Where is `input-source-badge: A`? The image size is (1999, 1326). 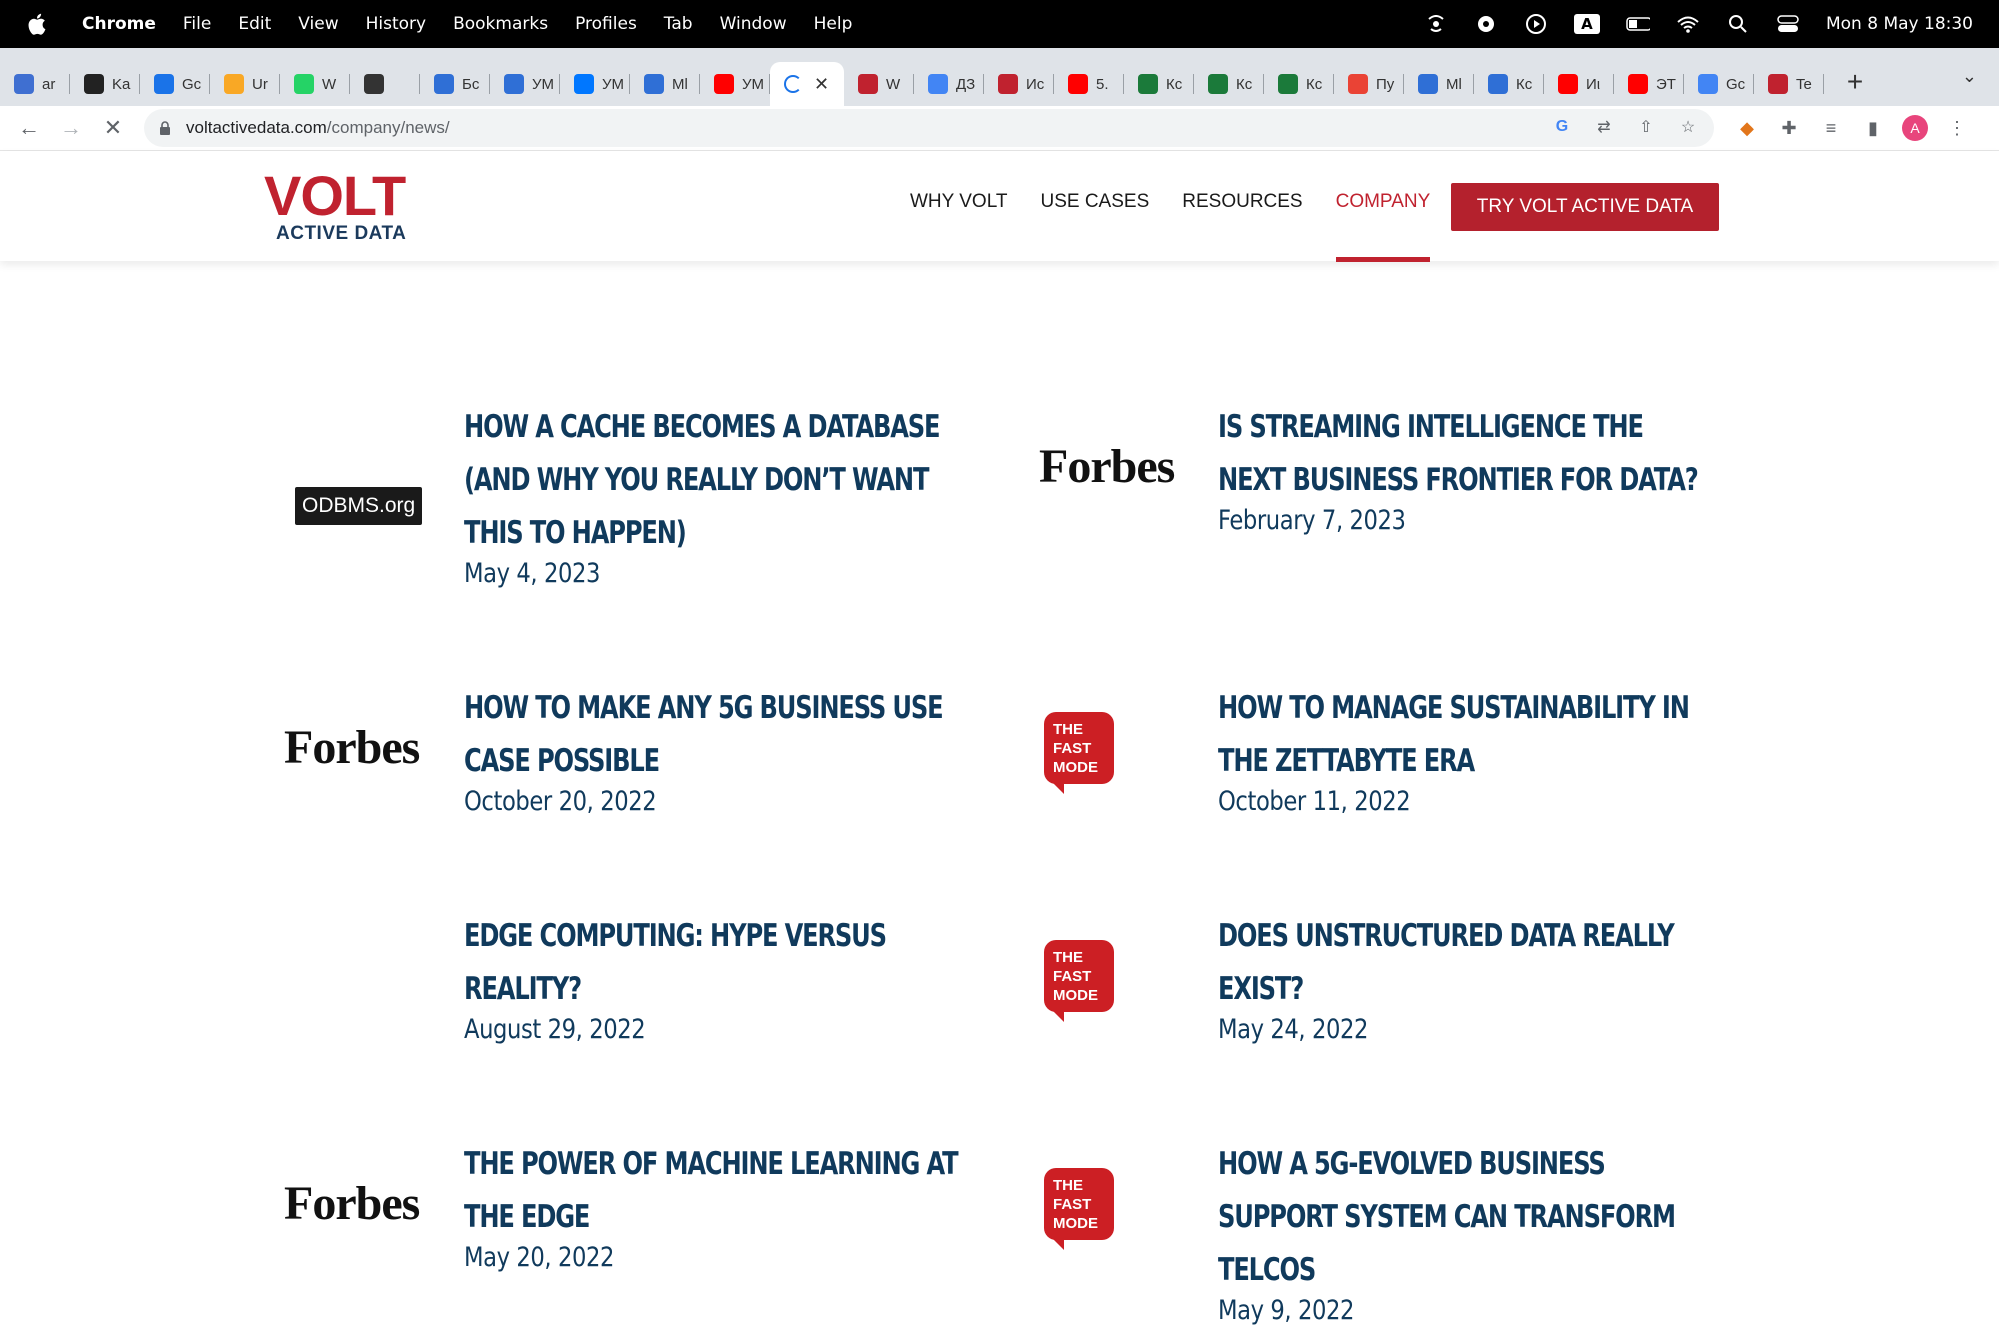 input-source-badge: A is located at coordinates (1586, 24).